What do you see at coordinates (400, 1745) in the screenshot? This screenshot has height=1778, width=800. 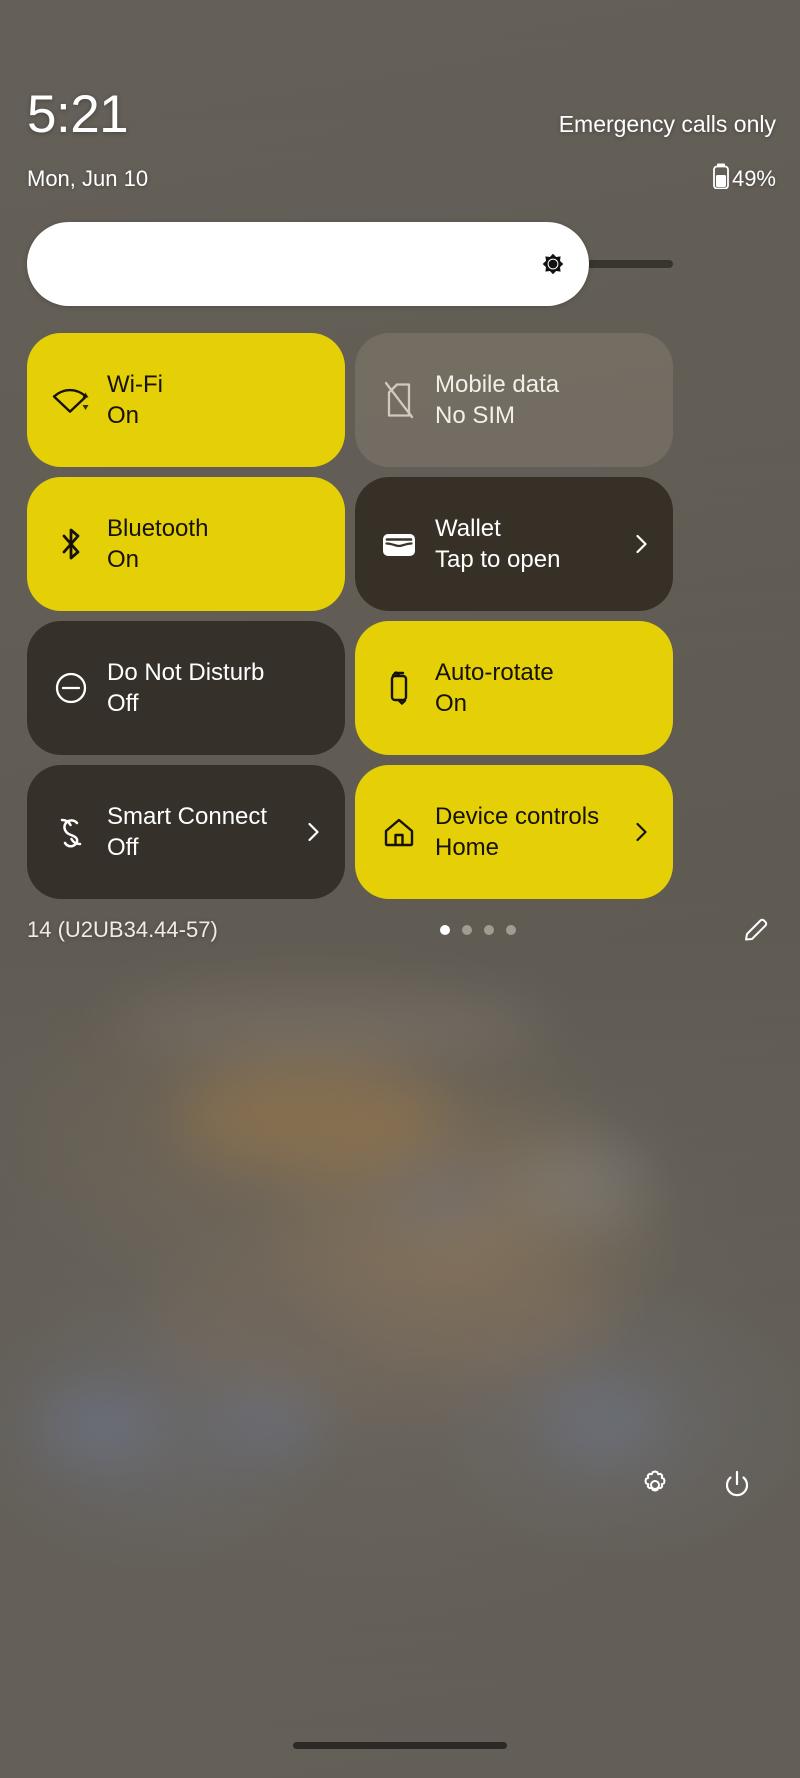 I see `home-indicator` at bounding box center [400, 1745].